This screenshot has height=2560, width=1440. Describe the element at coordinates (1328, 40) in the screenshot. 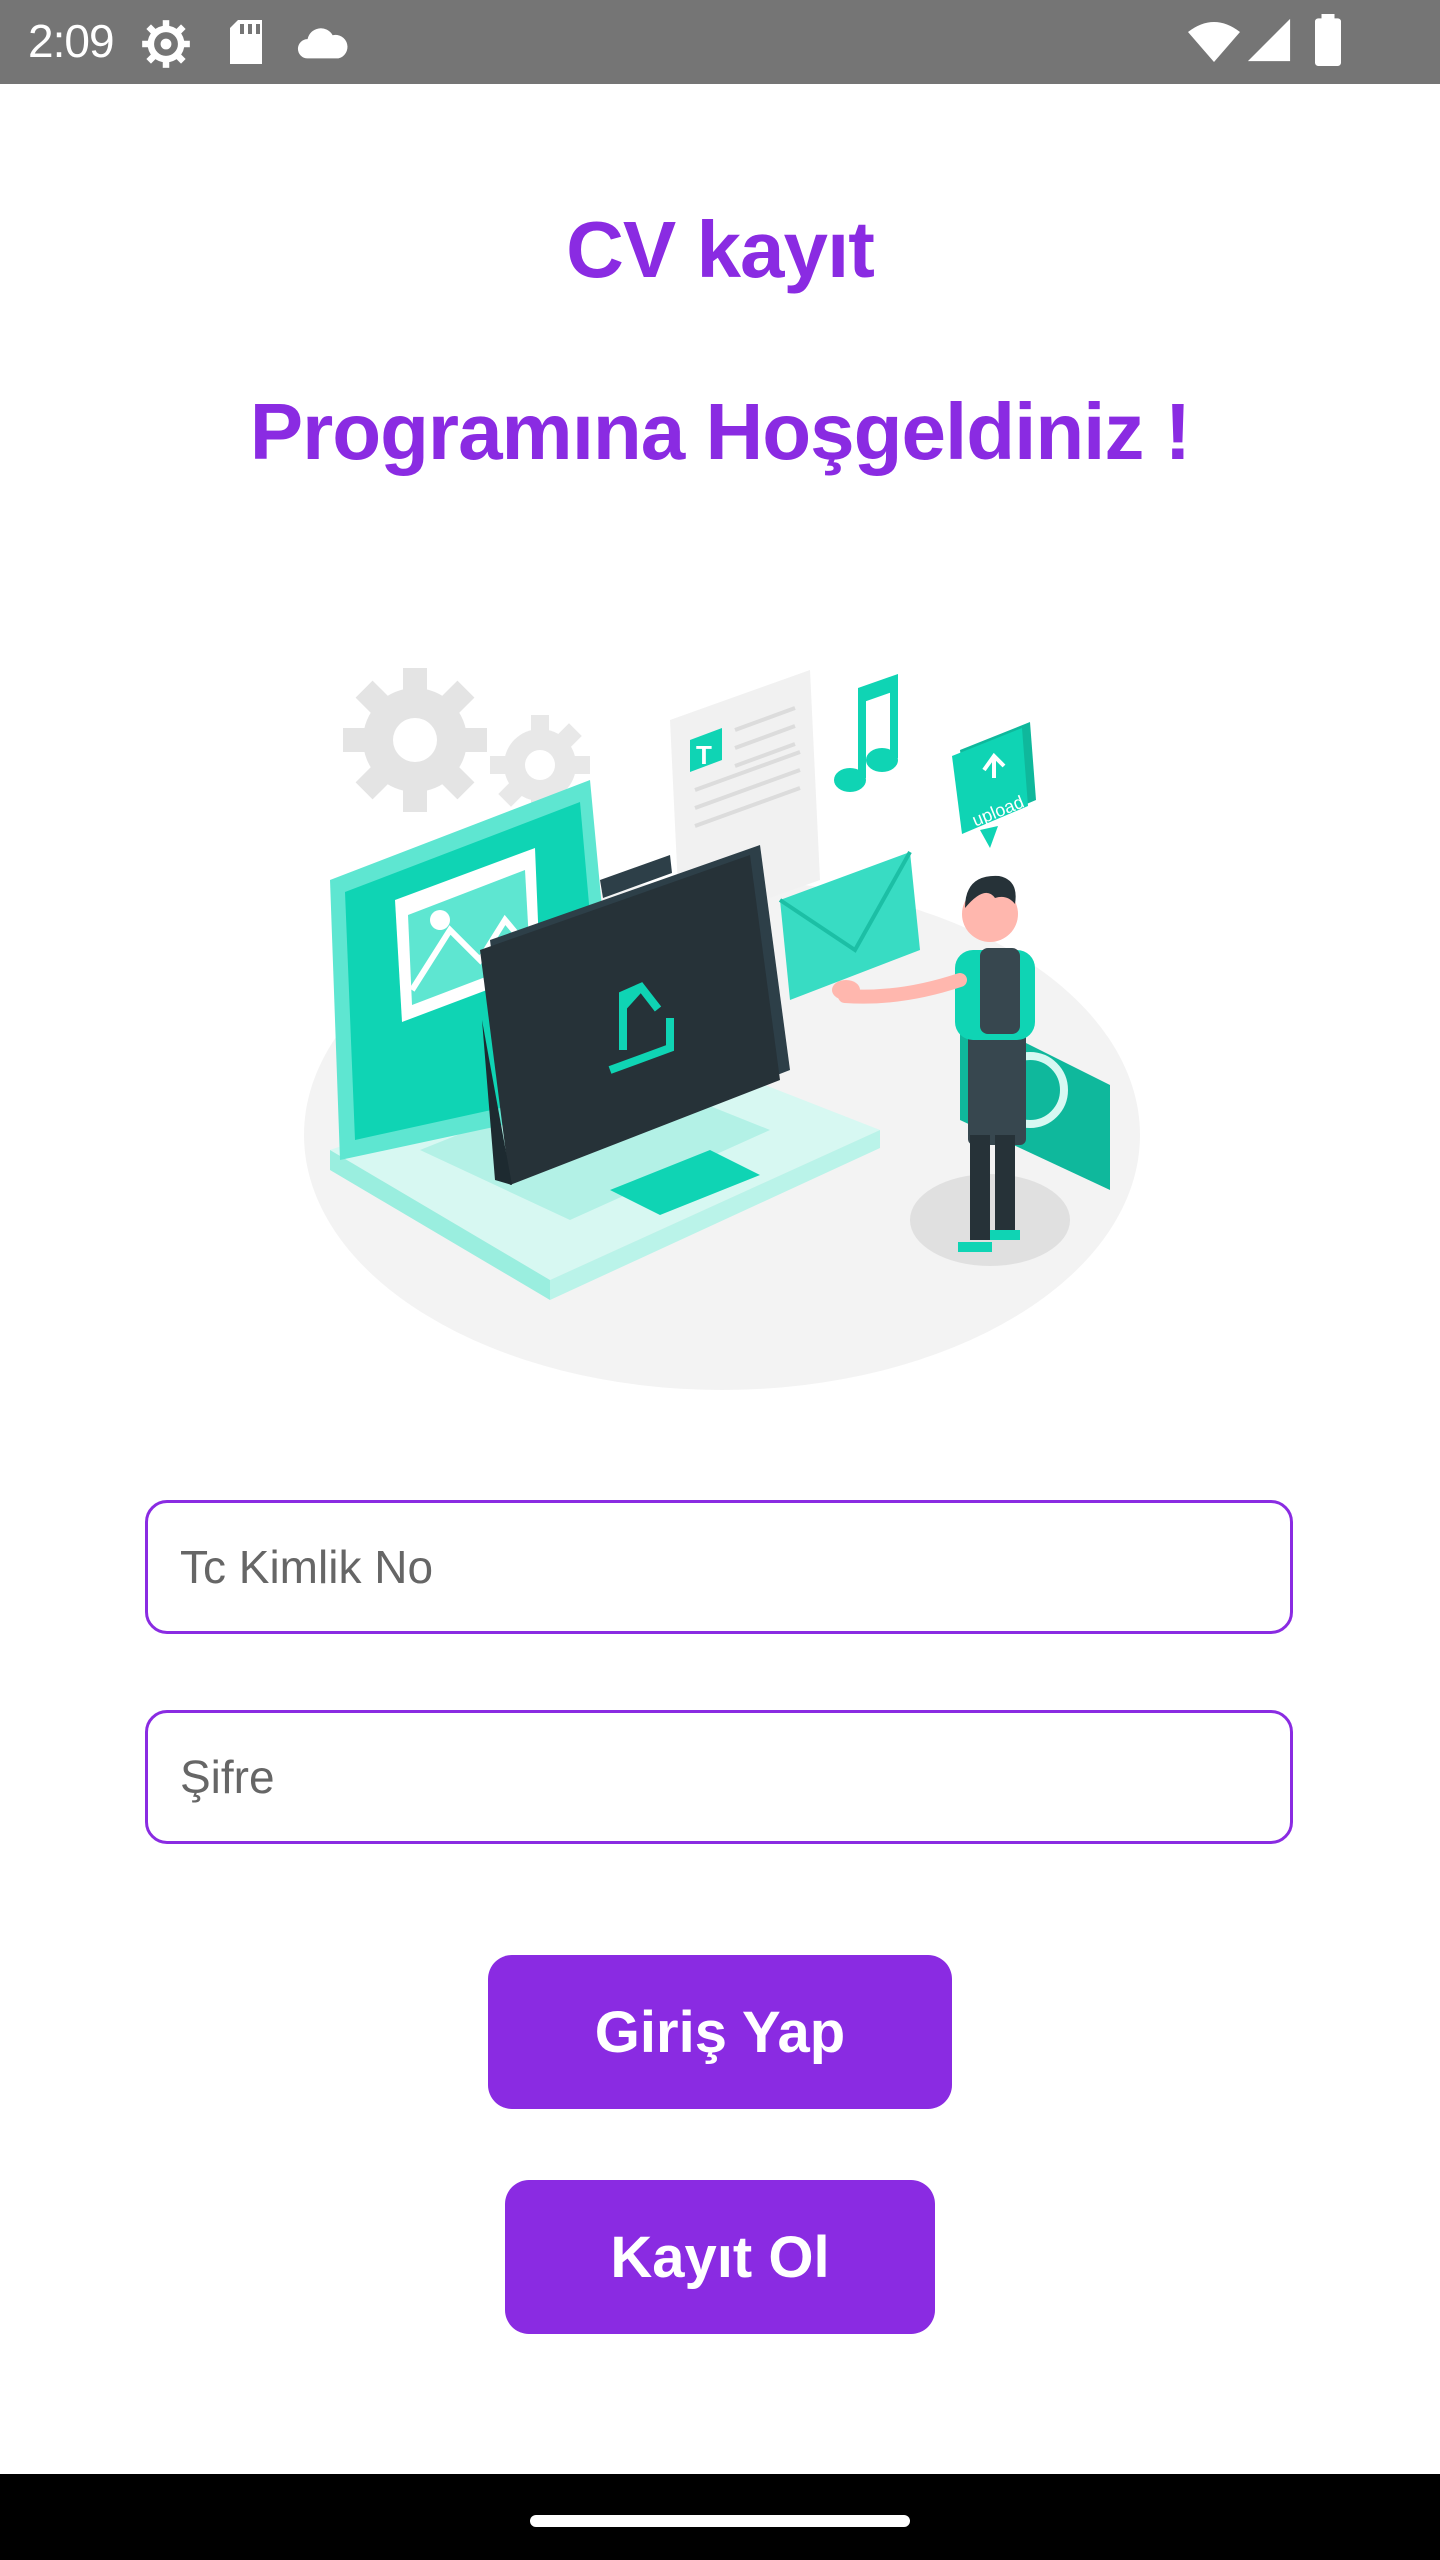

I see `battery-icon` at that location.